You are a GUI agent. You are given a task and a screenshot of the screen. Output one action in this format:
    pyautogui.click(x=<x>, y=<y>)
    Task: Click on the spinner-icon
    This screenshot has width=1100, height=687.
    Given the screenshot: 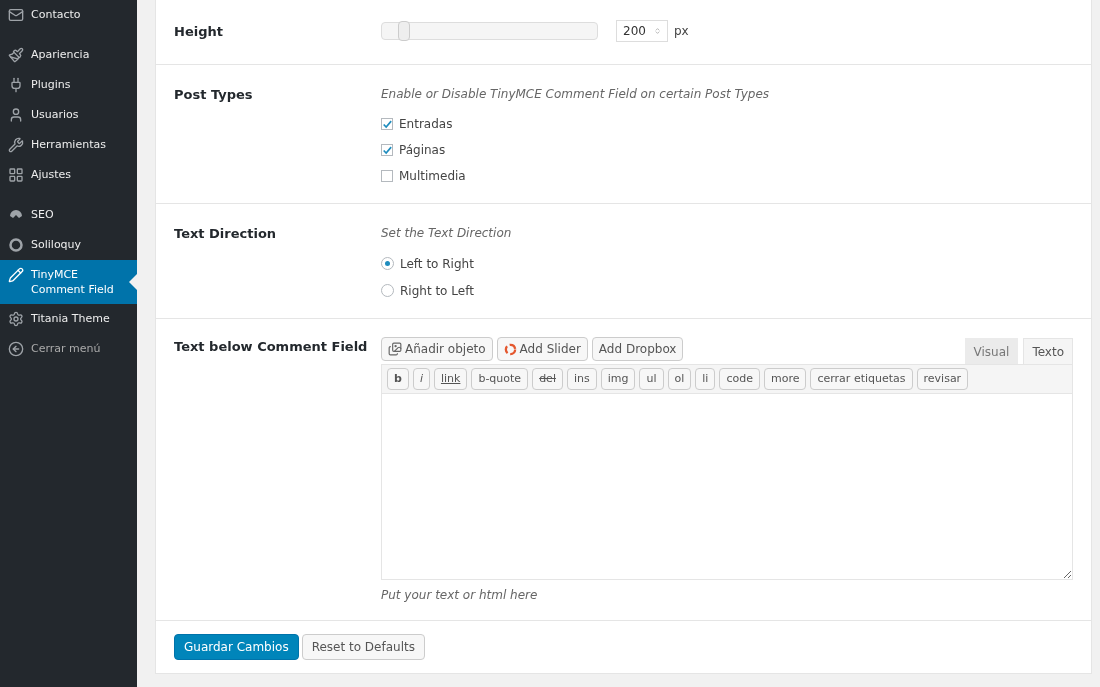 What is the action you would take?
    pyautogui.click(x=657, y=31)
    